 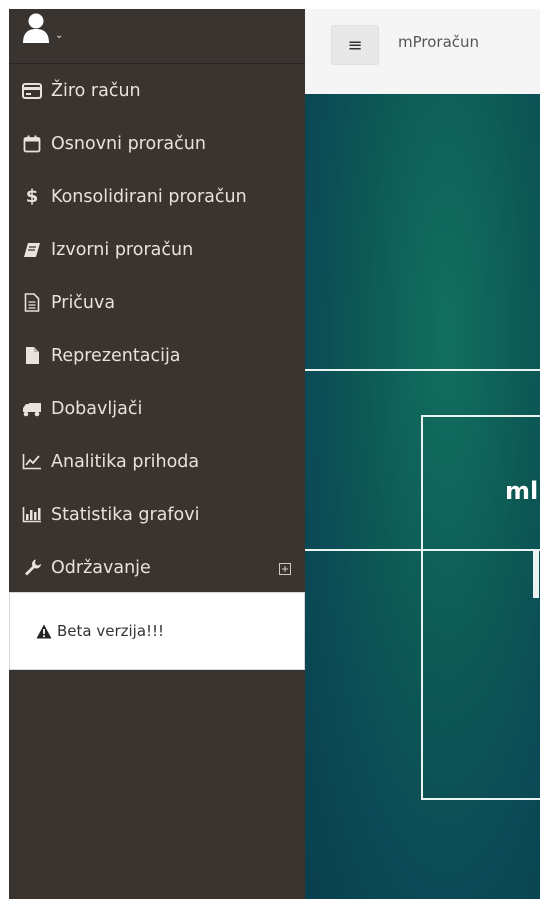 I want to click on user-icon, so click(x=36, y=30).